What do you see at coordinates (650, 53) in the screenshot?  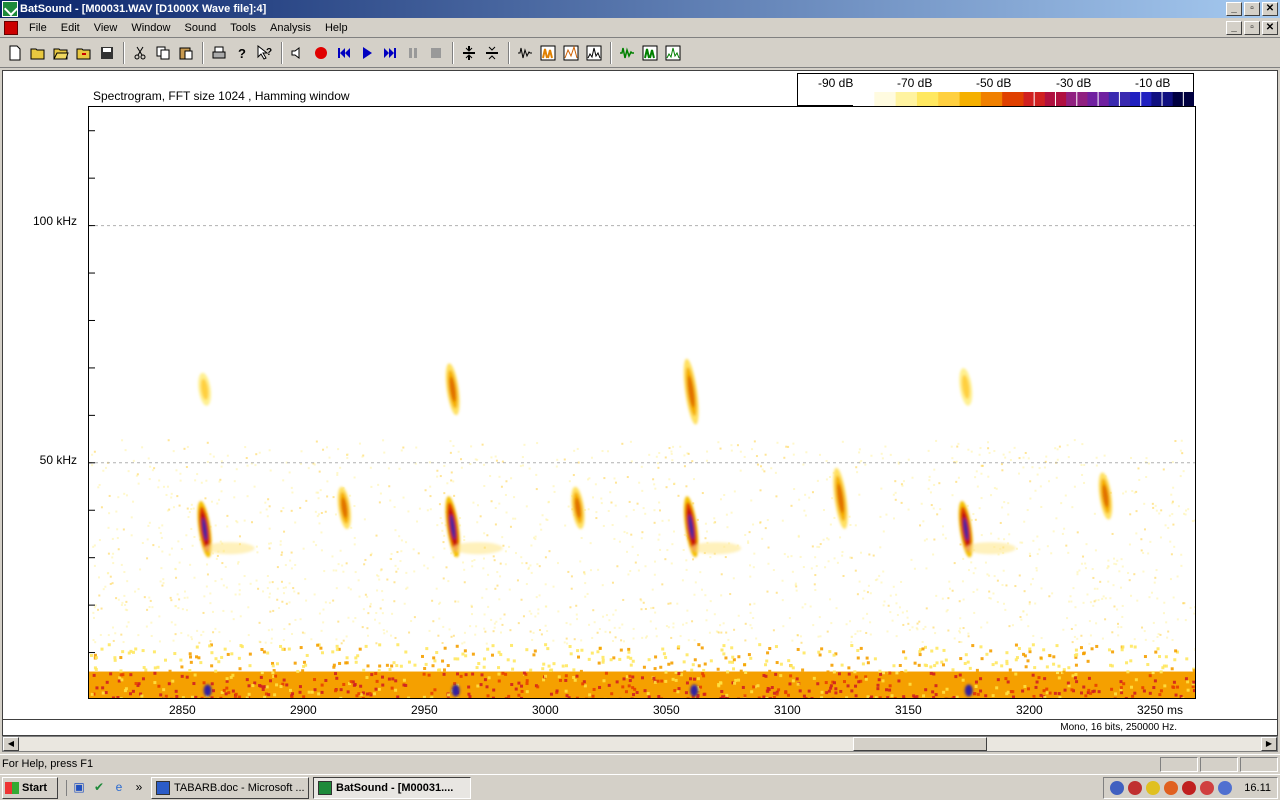 I see `spectrogram-green-icon` at bounding box center [650, 53].